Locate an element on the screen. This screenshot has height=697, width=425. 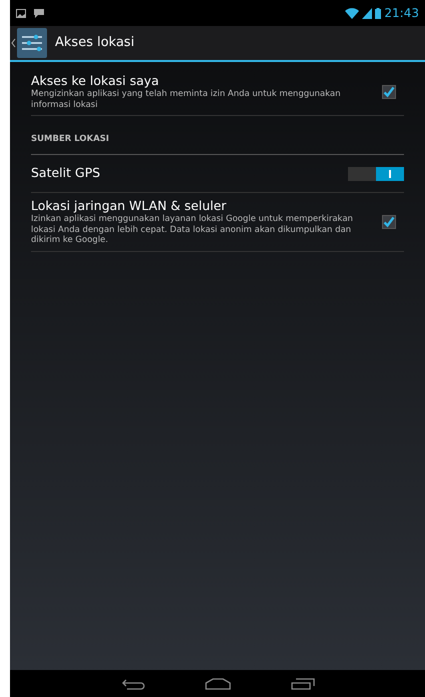
setting-title: Satelit GPS is located at coordinates (65, 173).